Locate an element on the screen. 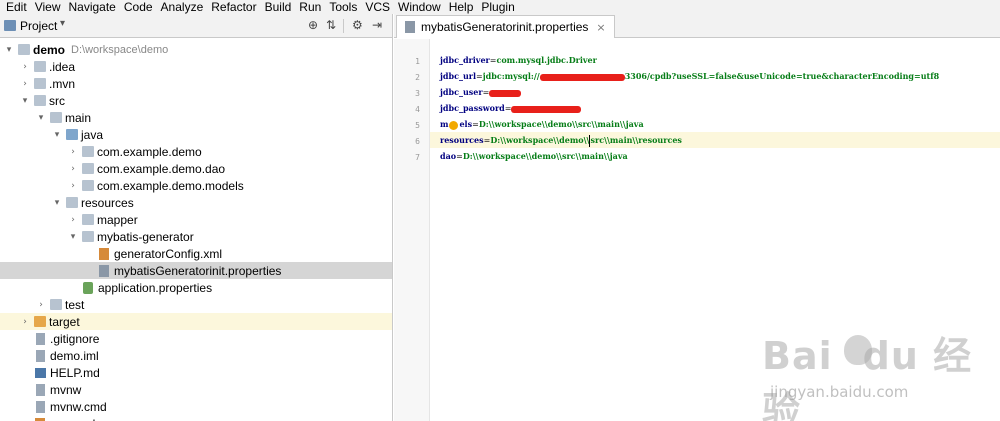 This screenshot has height=421, width=1000. code-line: jdbc_password= is located at coordinates (511, 108).